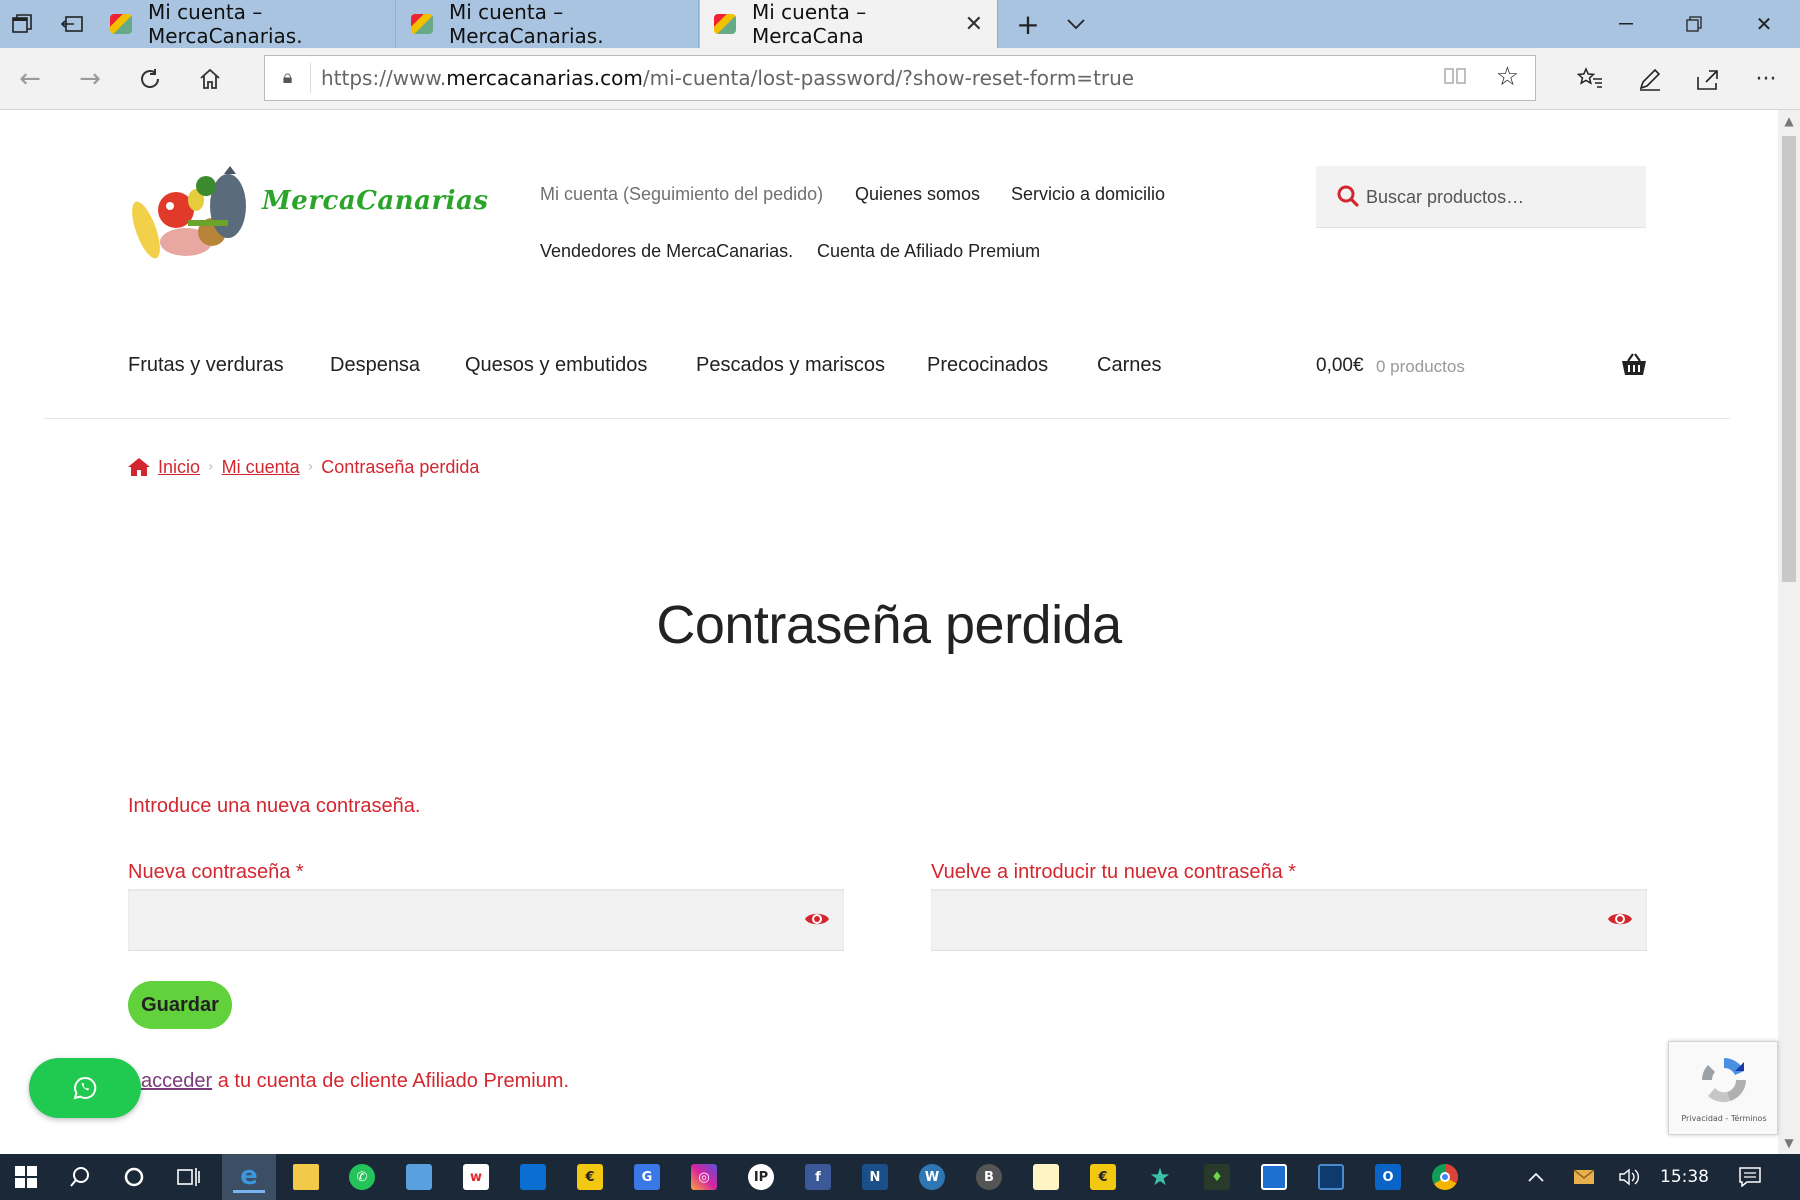  Describe the element at coordinates (1694, 24) in the screenshot. I see `restore-icon` at that location.